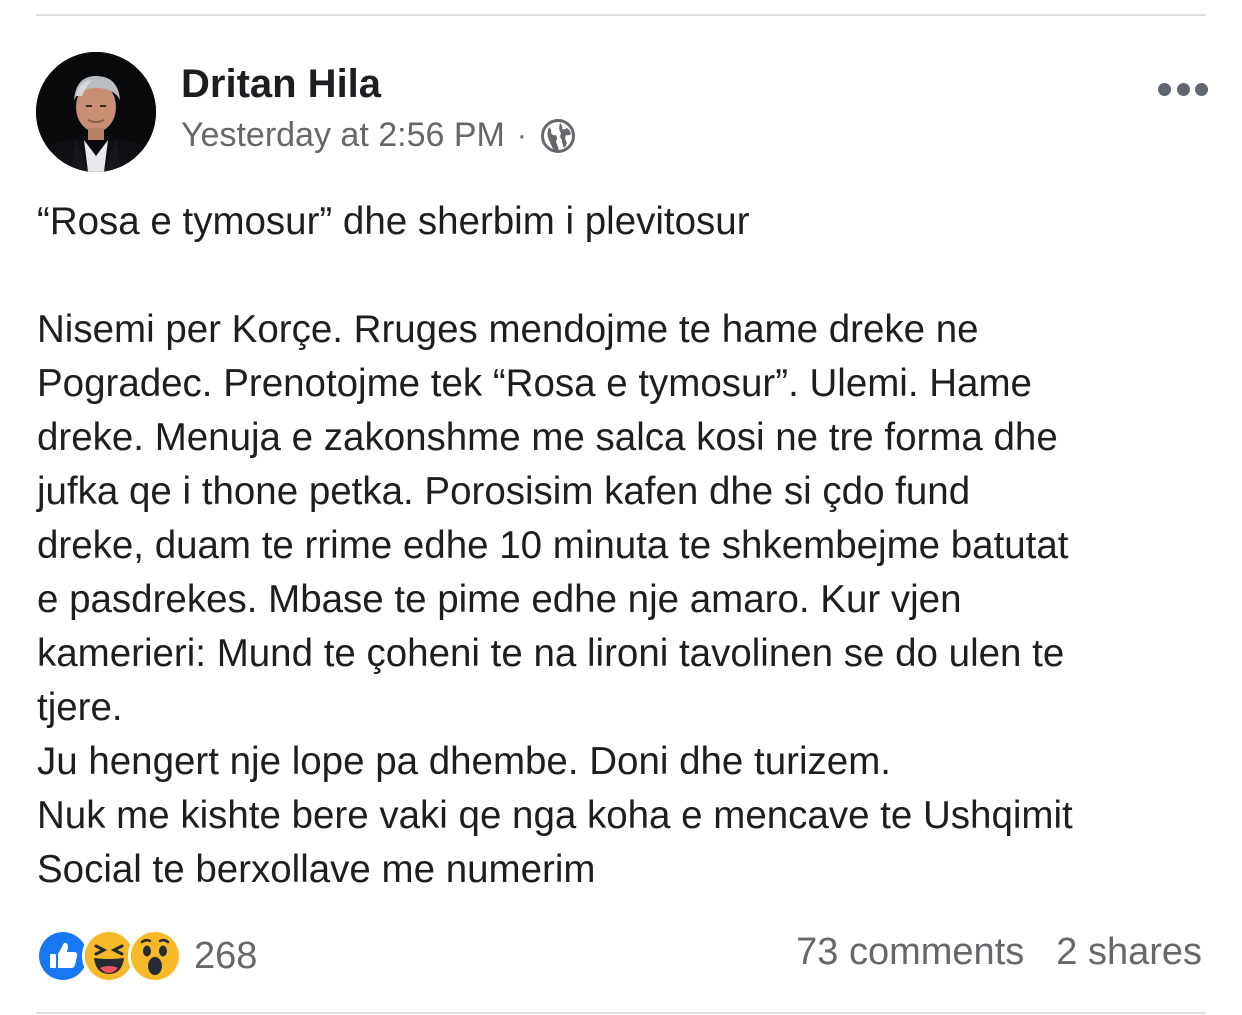 The height and width of the screenshot is (1015, 1242). I want to click on wow-icon, so click(155, 956).